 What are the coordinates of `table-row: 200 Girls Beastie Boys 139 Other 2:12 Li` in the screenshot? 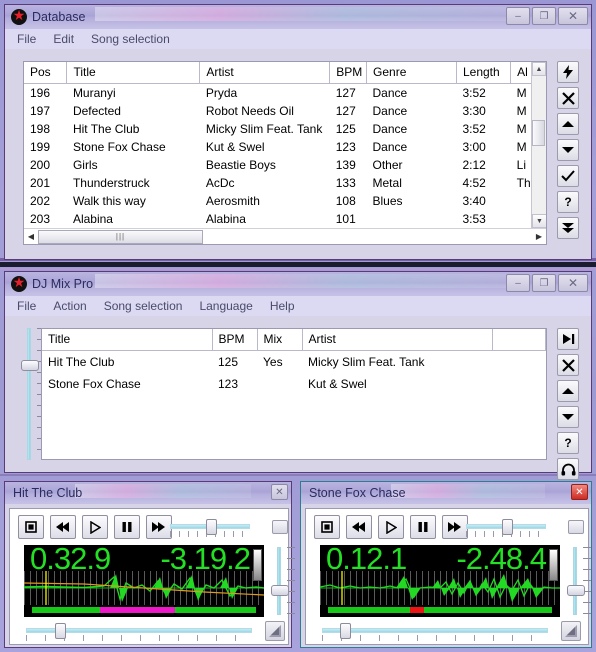 It's located at (285, 165).